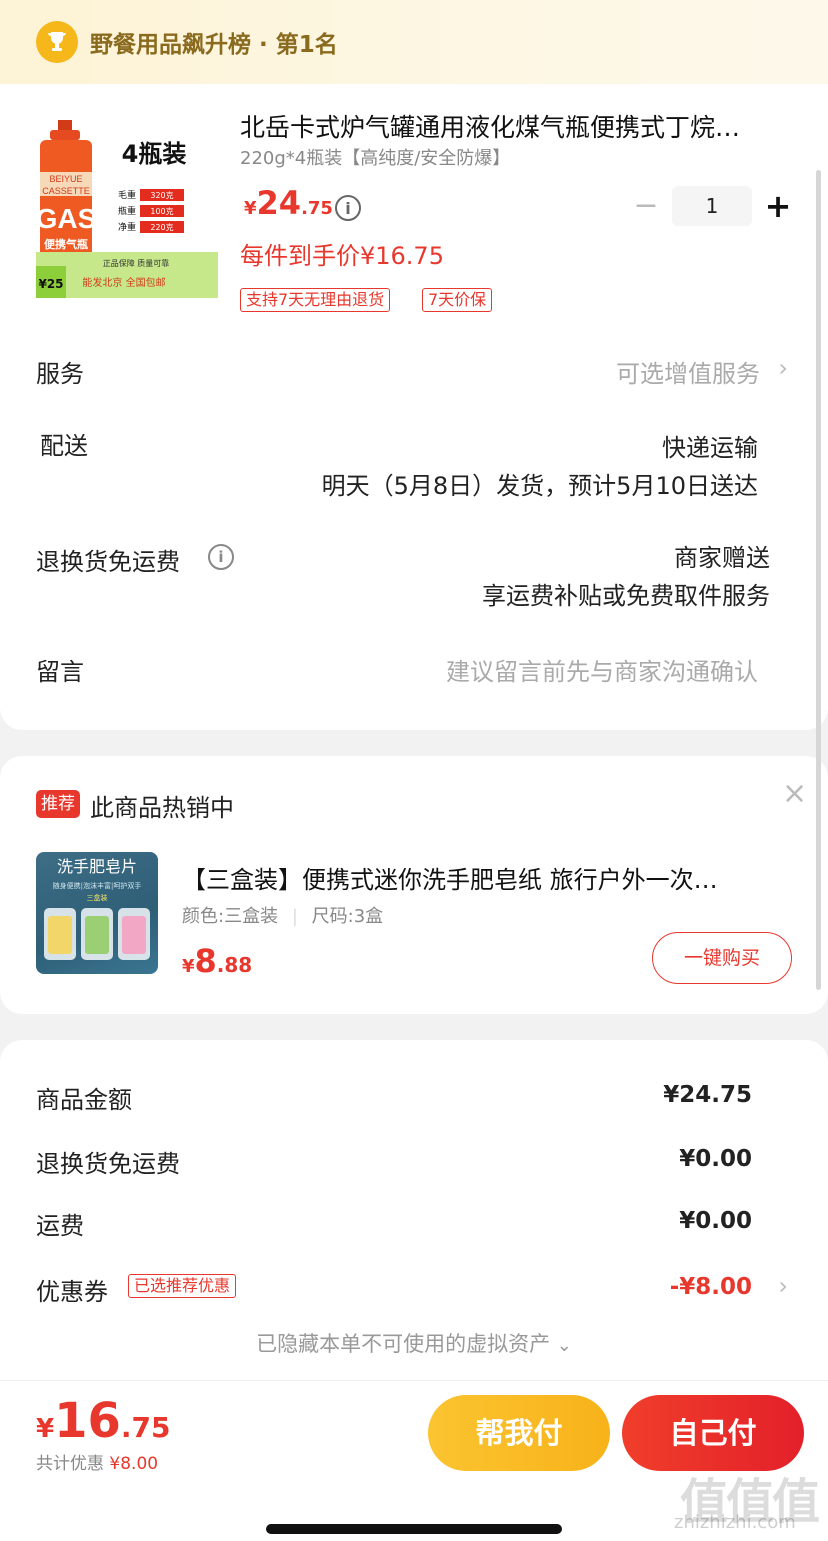  I want to click on one-click-buy-button: 一键购买, so click(722, 958).